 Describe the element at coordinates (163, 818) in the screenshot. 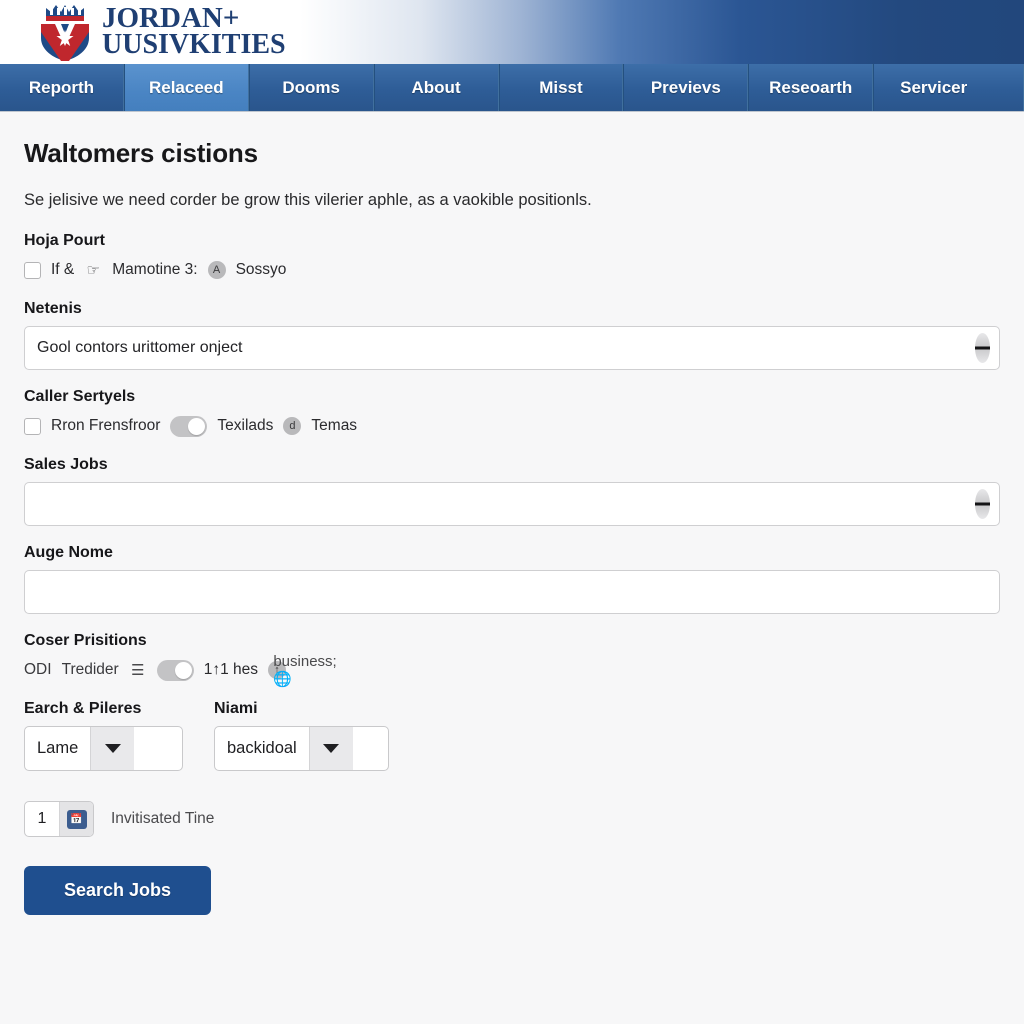

I see `stepper-label: Invitisated Tine` at that location.